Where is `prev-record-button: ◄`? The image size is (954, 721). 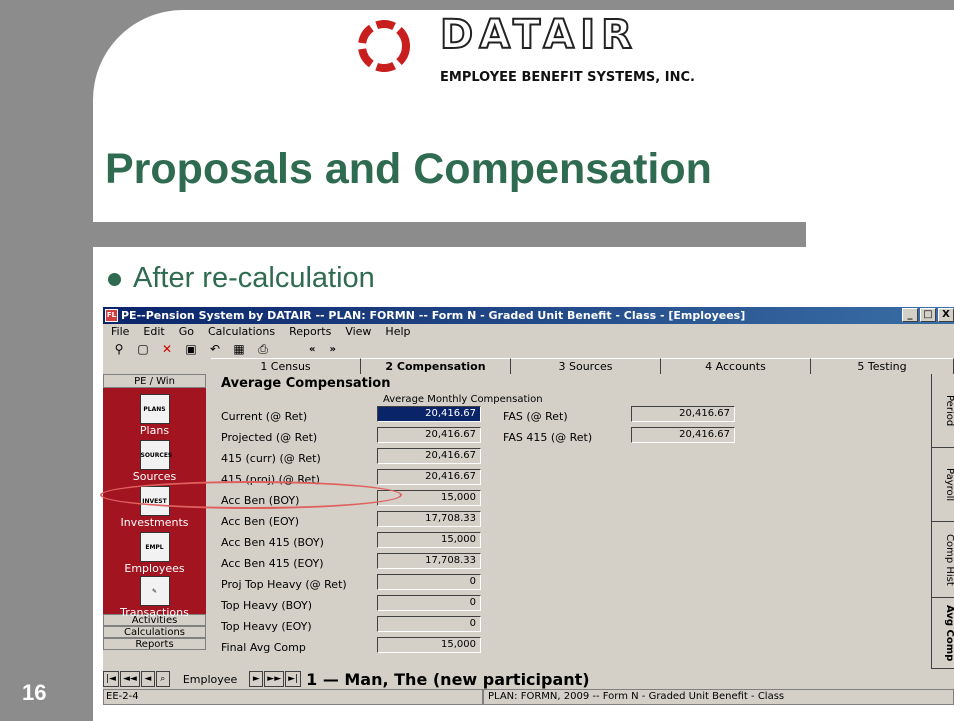 prev-record-button: ◄ is located at coordinates (147, 679).